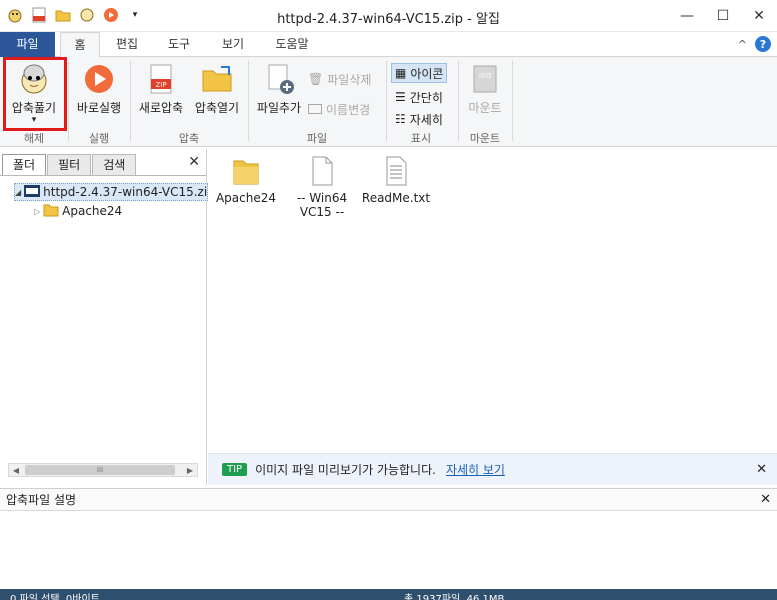 The height and width of the screenshot is (600, 777). What do you see at coordinates (161, 108) in the screenshot?
I see `new-archive-label: 새로압축` at bounding box center [161, 108].